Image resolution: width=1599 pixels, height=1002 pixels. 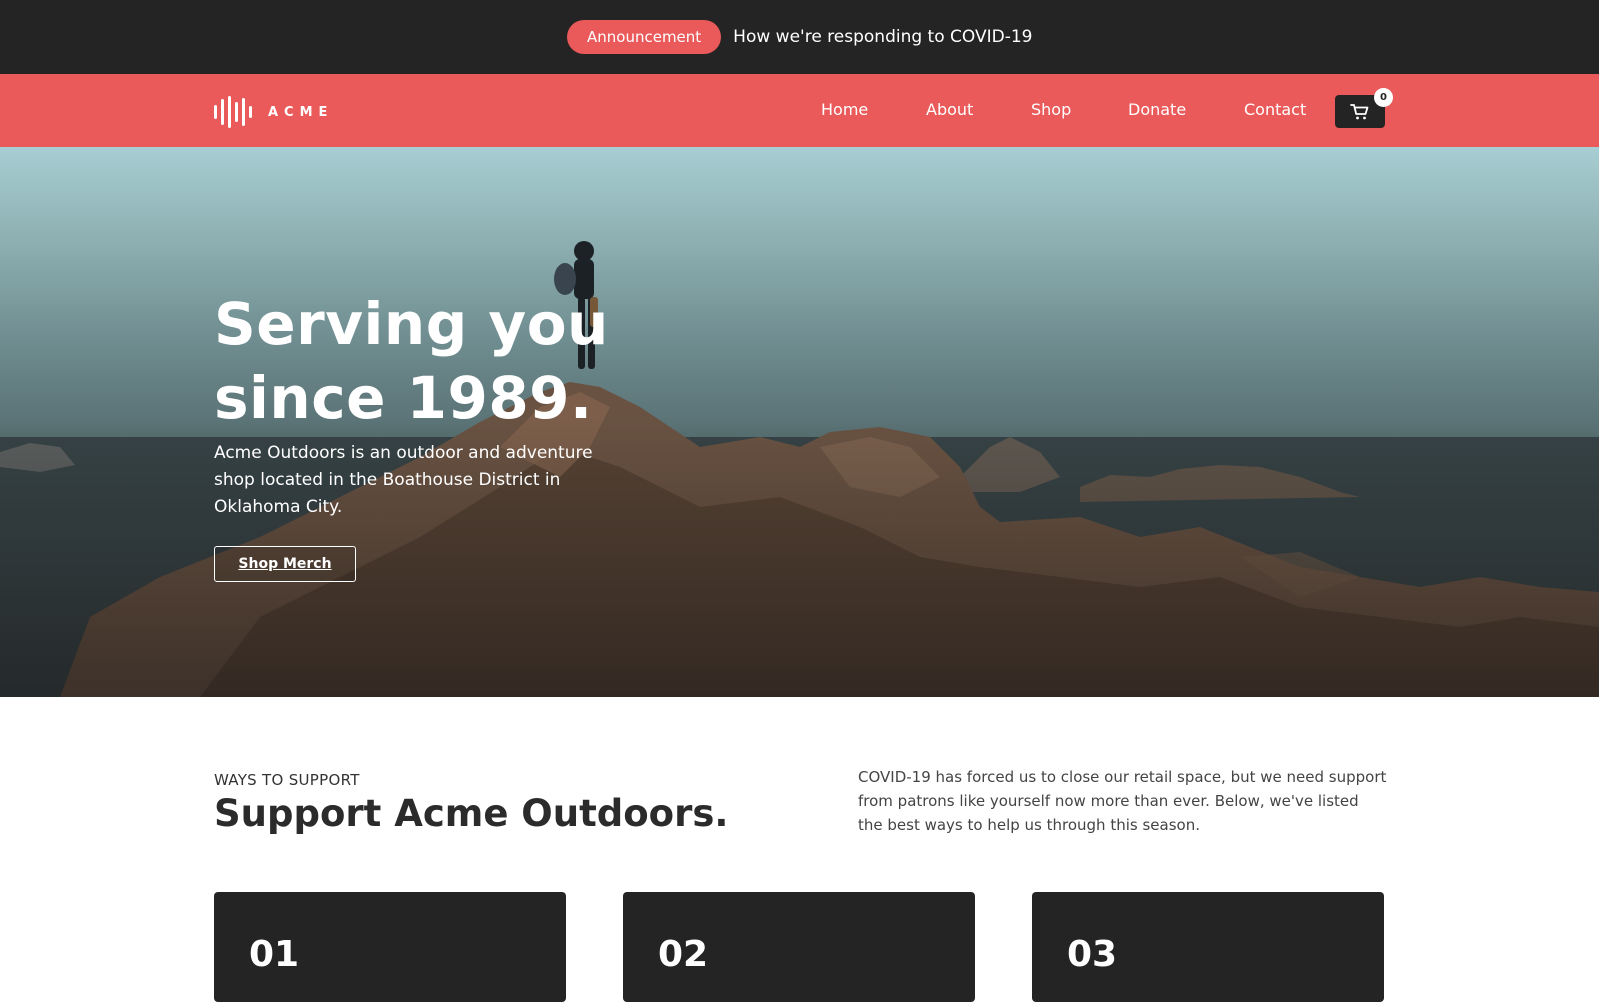 I want to click on shop-merch-button: Shop Merch, so click(x=285, y=564).